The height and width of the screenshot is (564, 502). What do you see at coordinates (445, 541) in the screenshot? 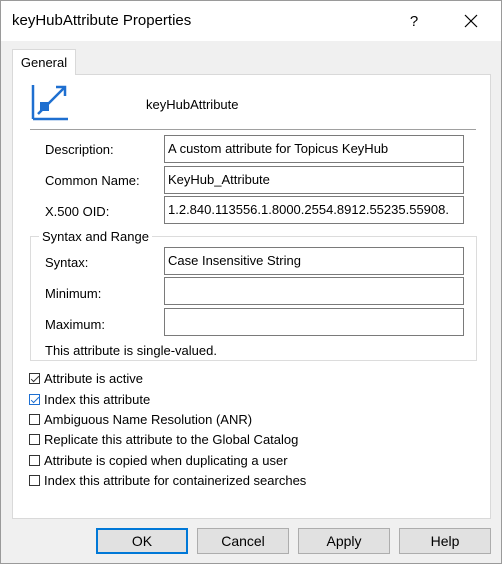
I see `help-button: Help` at bounding box center [445, 541].